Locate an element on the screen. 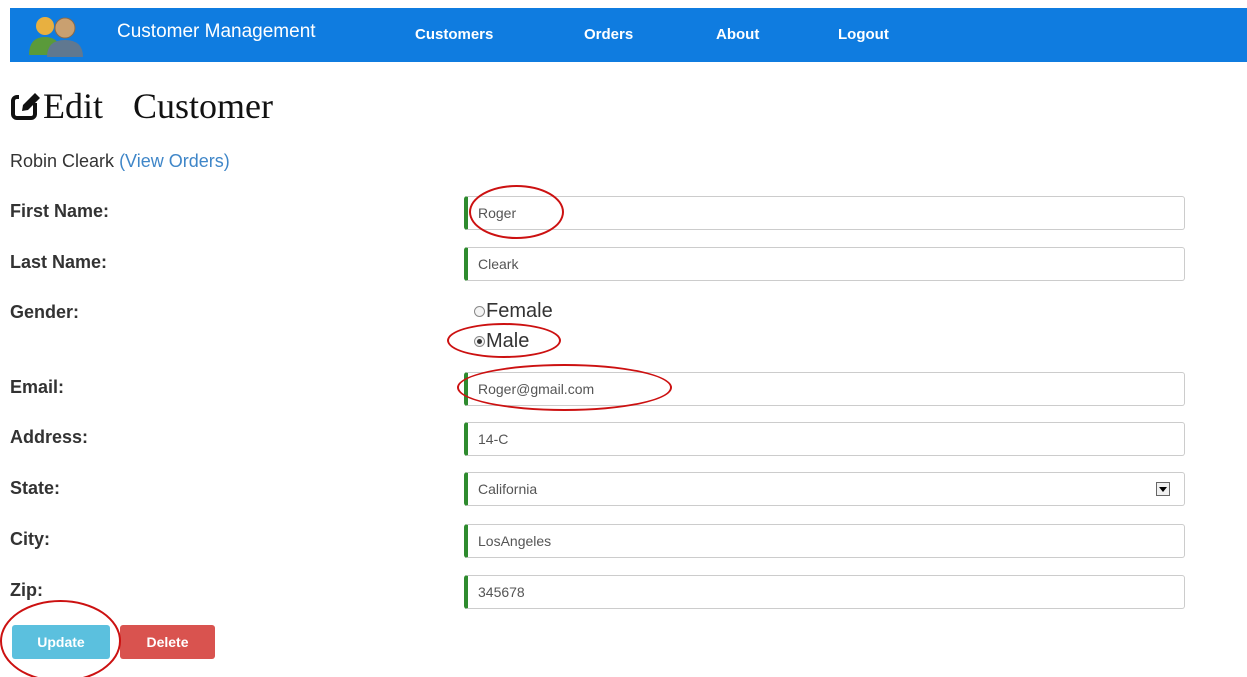 This screenshot has width=1247, height=677. brand-title: Customer Management is located at coordinates (216, 32).